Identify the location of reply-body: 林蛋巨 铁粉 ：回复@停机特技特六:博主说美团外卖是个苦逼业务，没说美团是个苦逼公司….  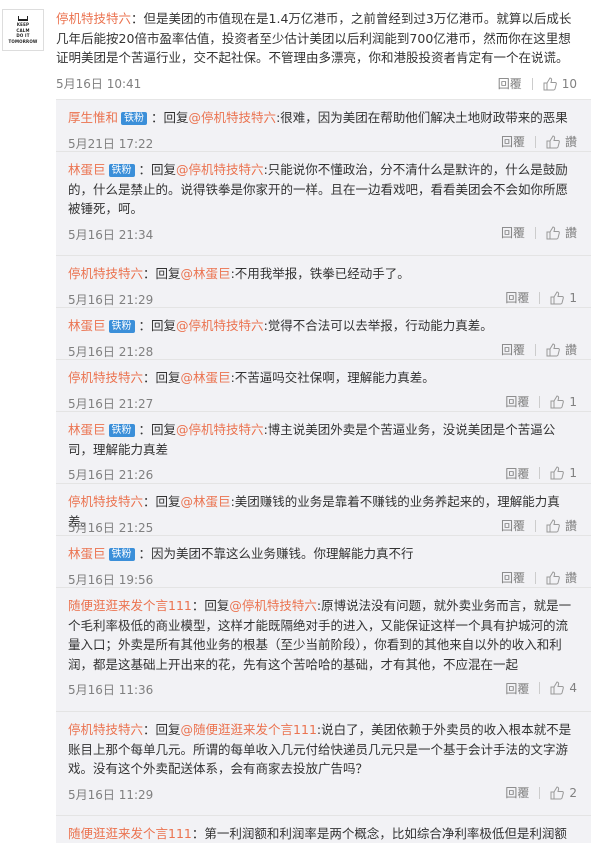
(322, 439).